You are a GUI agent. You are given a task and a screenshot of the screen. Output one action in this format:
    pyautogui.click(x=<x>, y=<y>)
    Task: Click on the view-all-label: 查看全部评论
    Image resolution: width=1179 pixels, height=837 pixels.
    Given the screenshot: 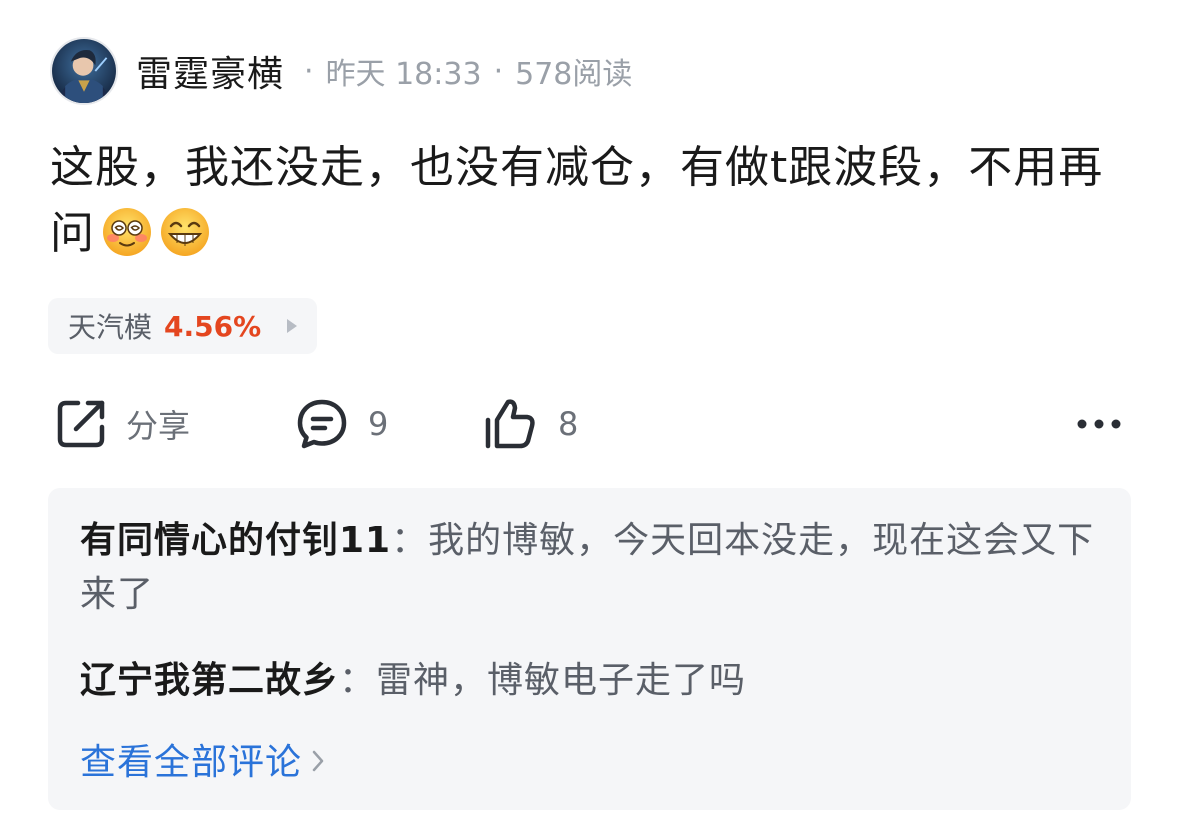 What is the action you would take?
    pyautogui.click(x=191, y=762)
    